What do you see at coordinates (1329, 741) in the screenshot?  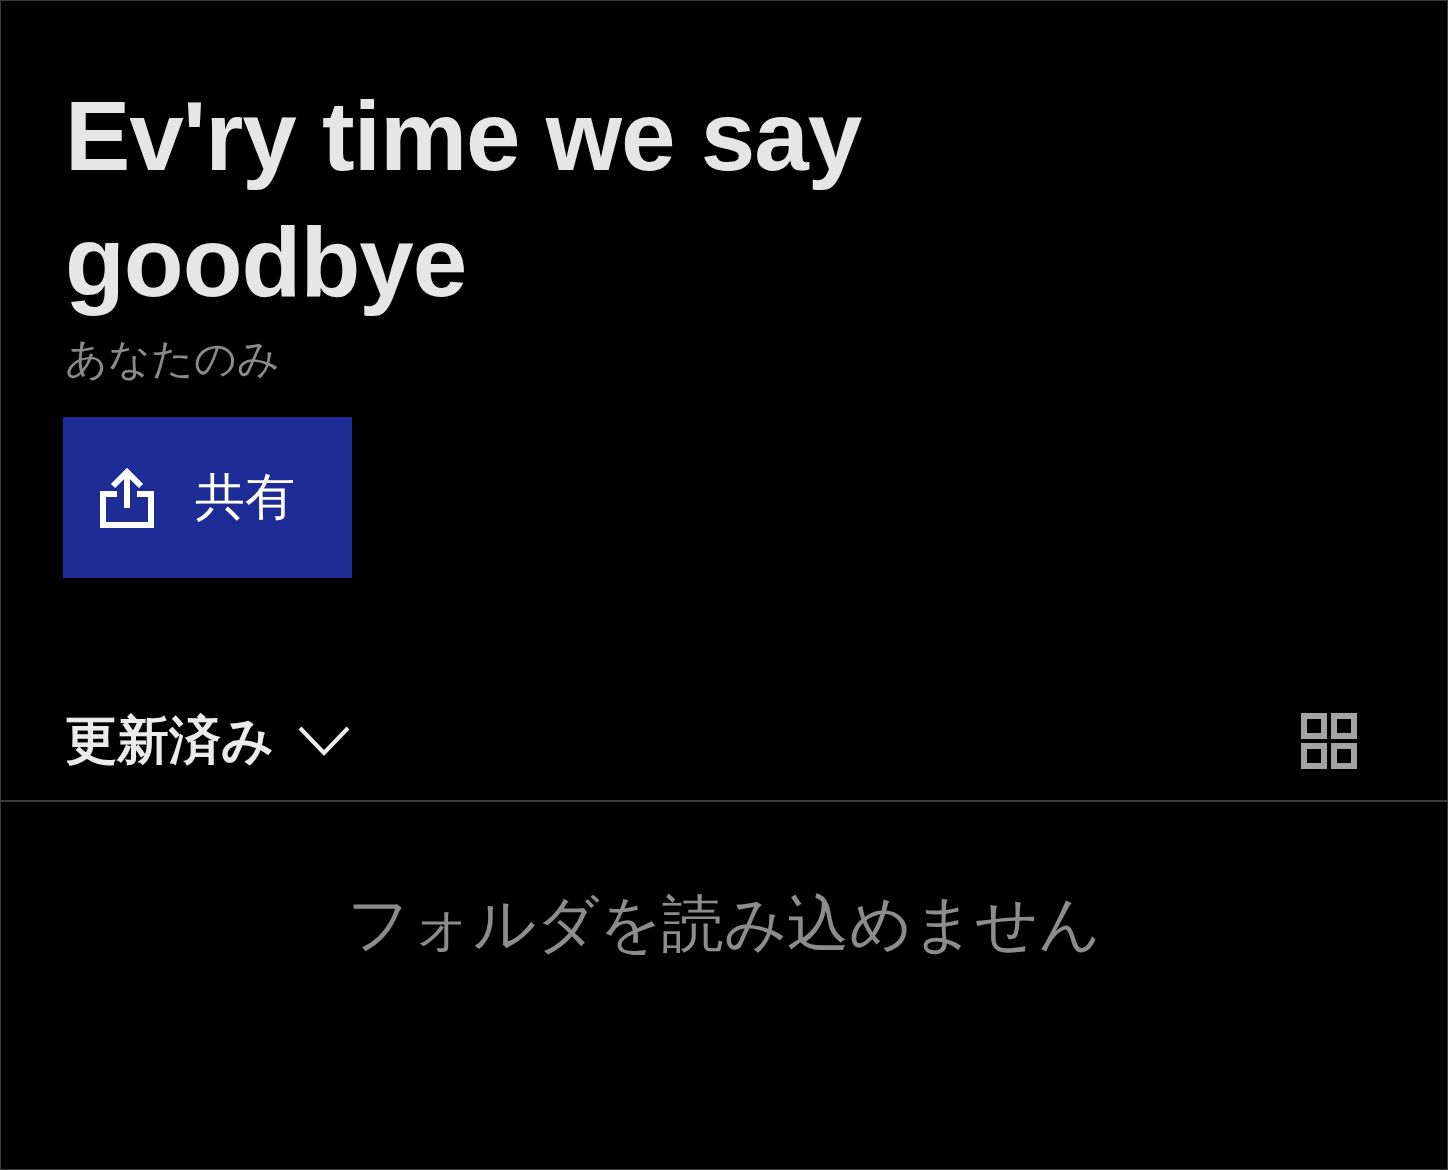 I see `grid-view-icon` at bounding box center [1329, 741].